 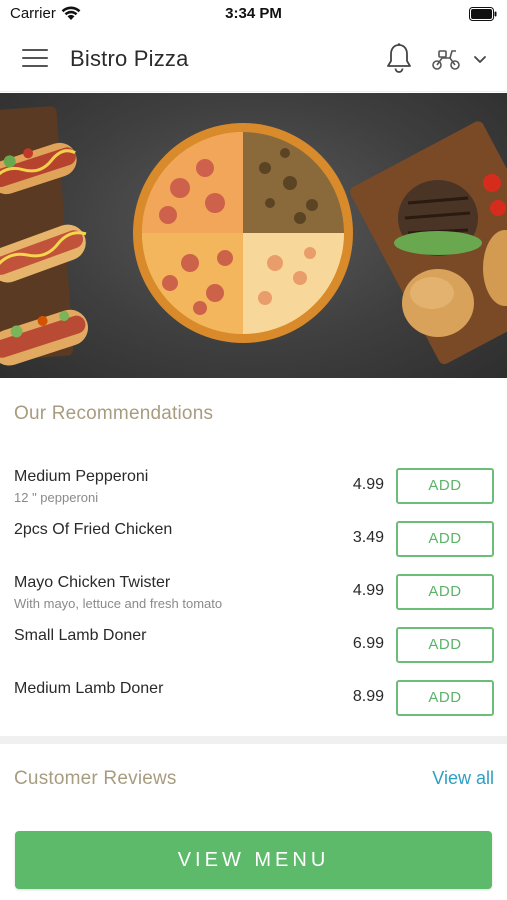 I want to click on pizza-image, so click(x=243, y=233).